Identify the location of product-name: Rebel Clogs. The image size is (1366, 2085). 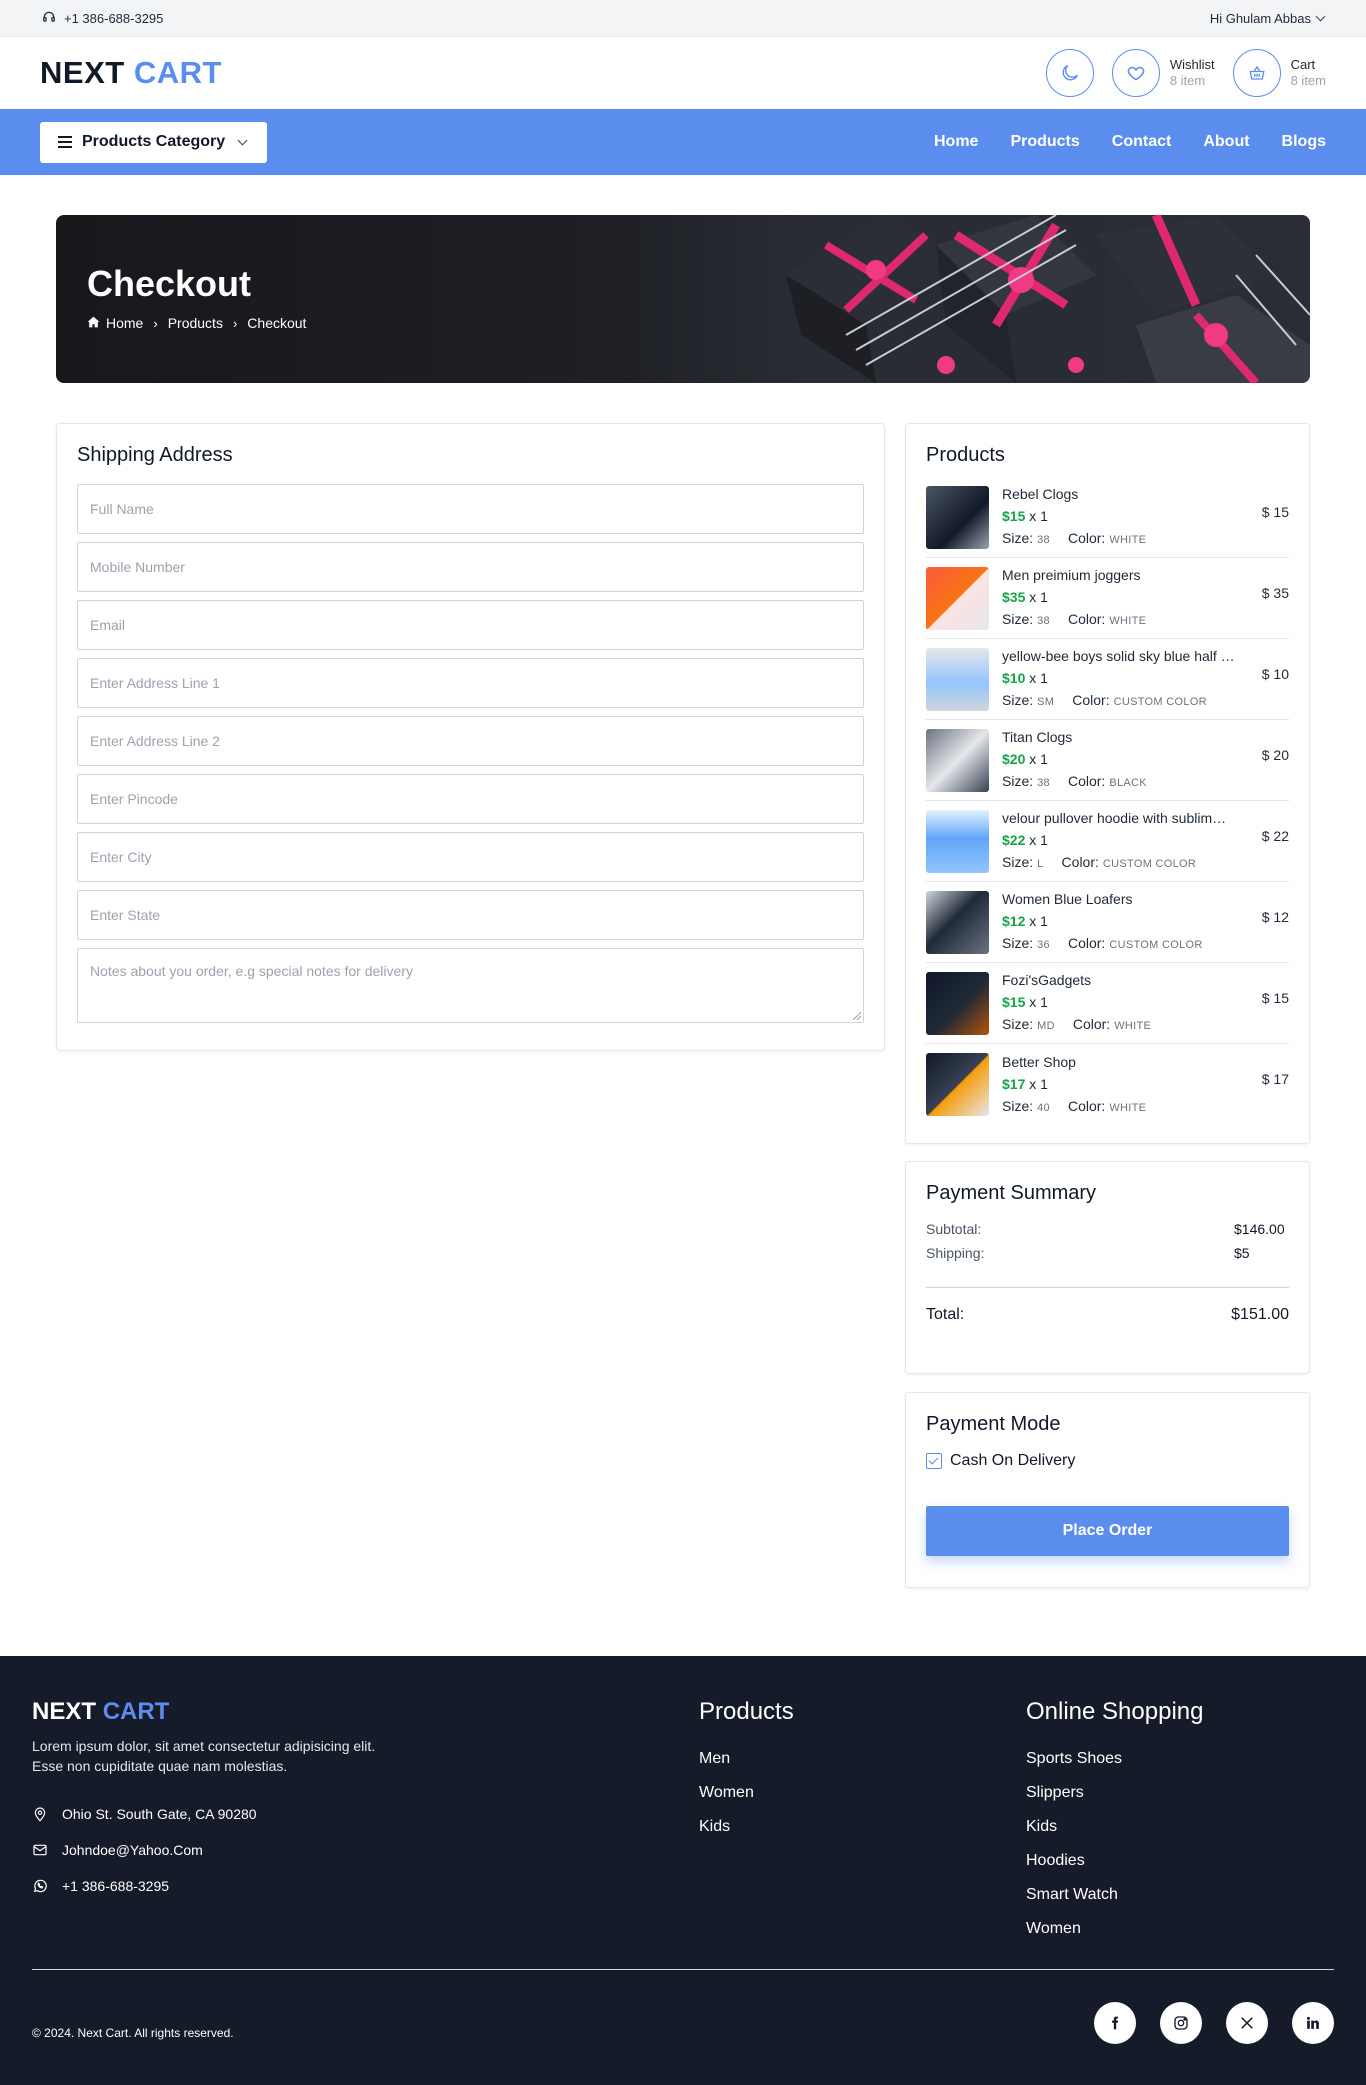
(1127, 494).